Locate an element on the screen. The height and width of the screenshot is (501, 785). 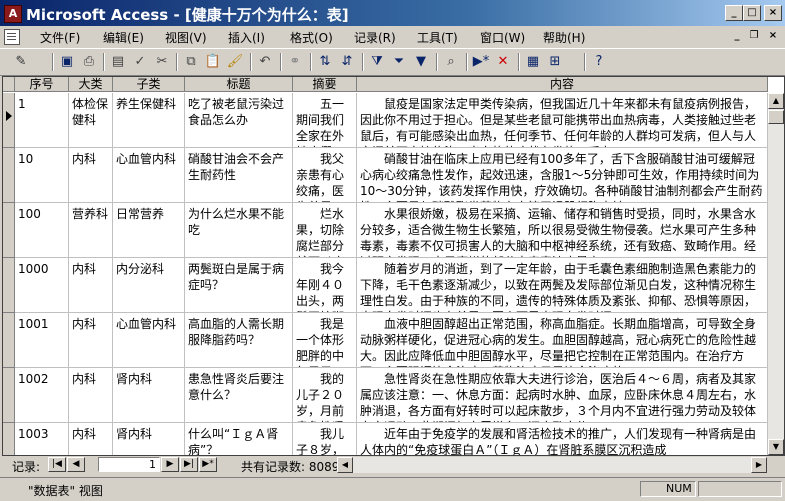
help-icon: ? is located at coordinates (599, 62).